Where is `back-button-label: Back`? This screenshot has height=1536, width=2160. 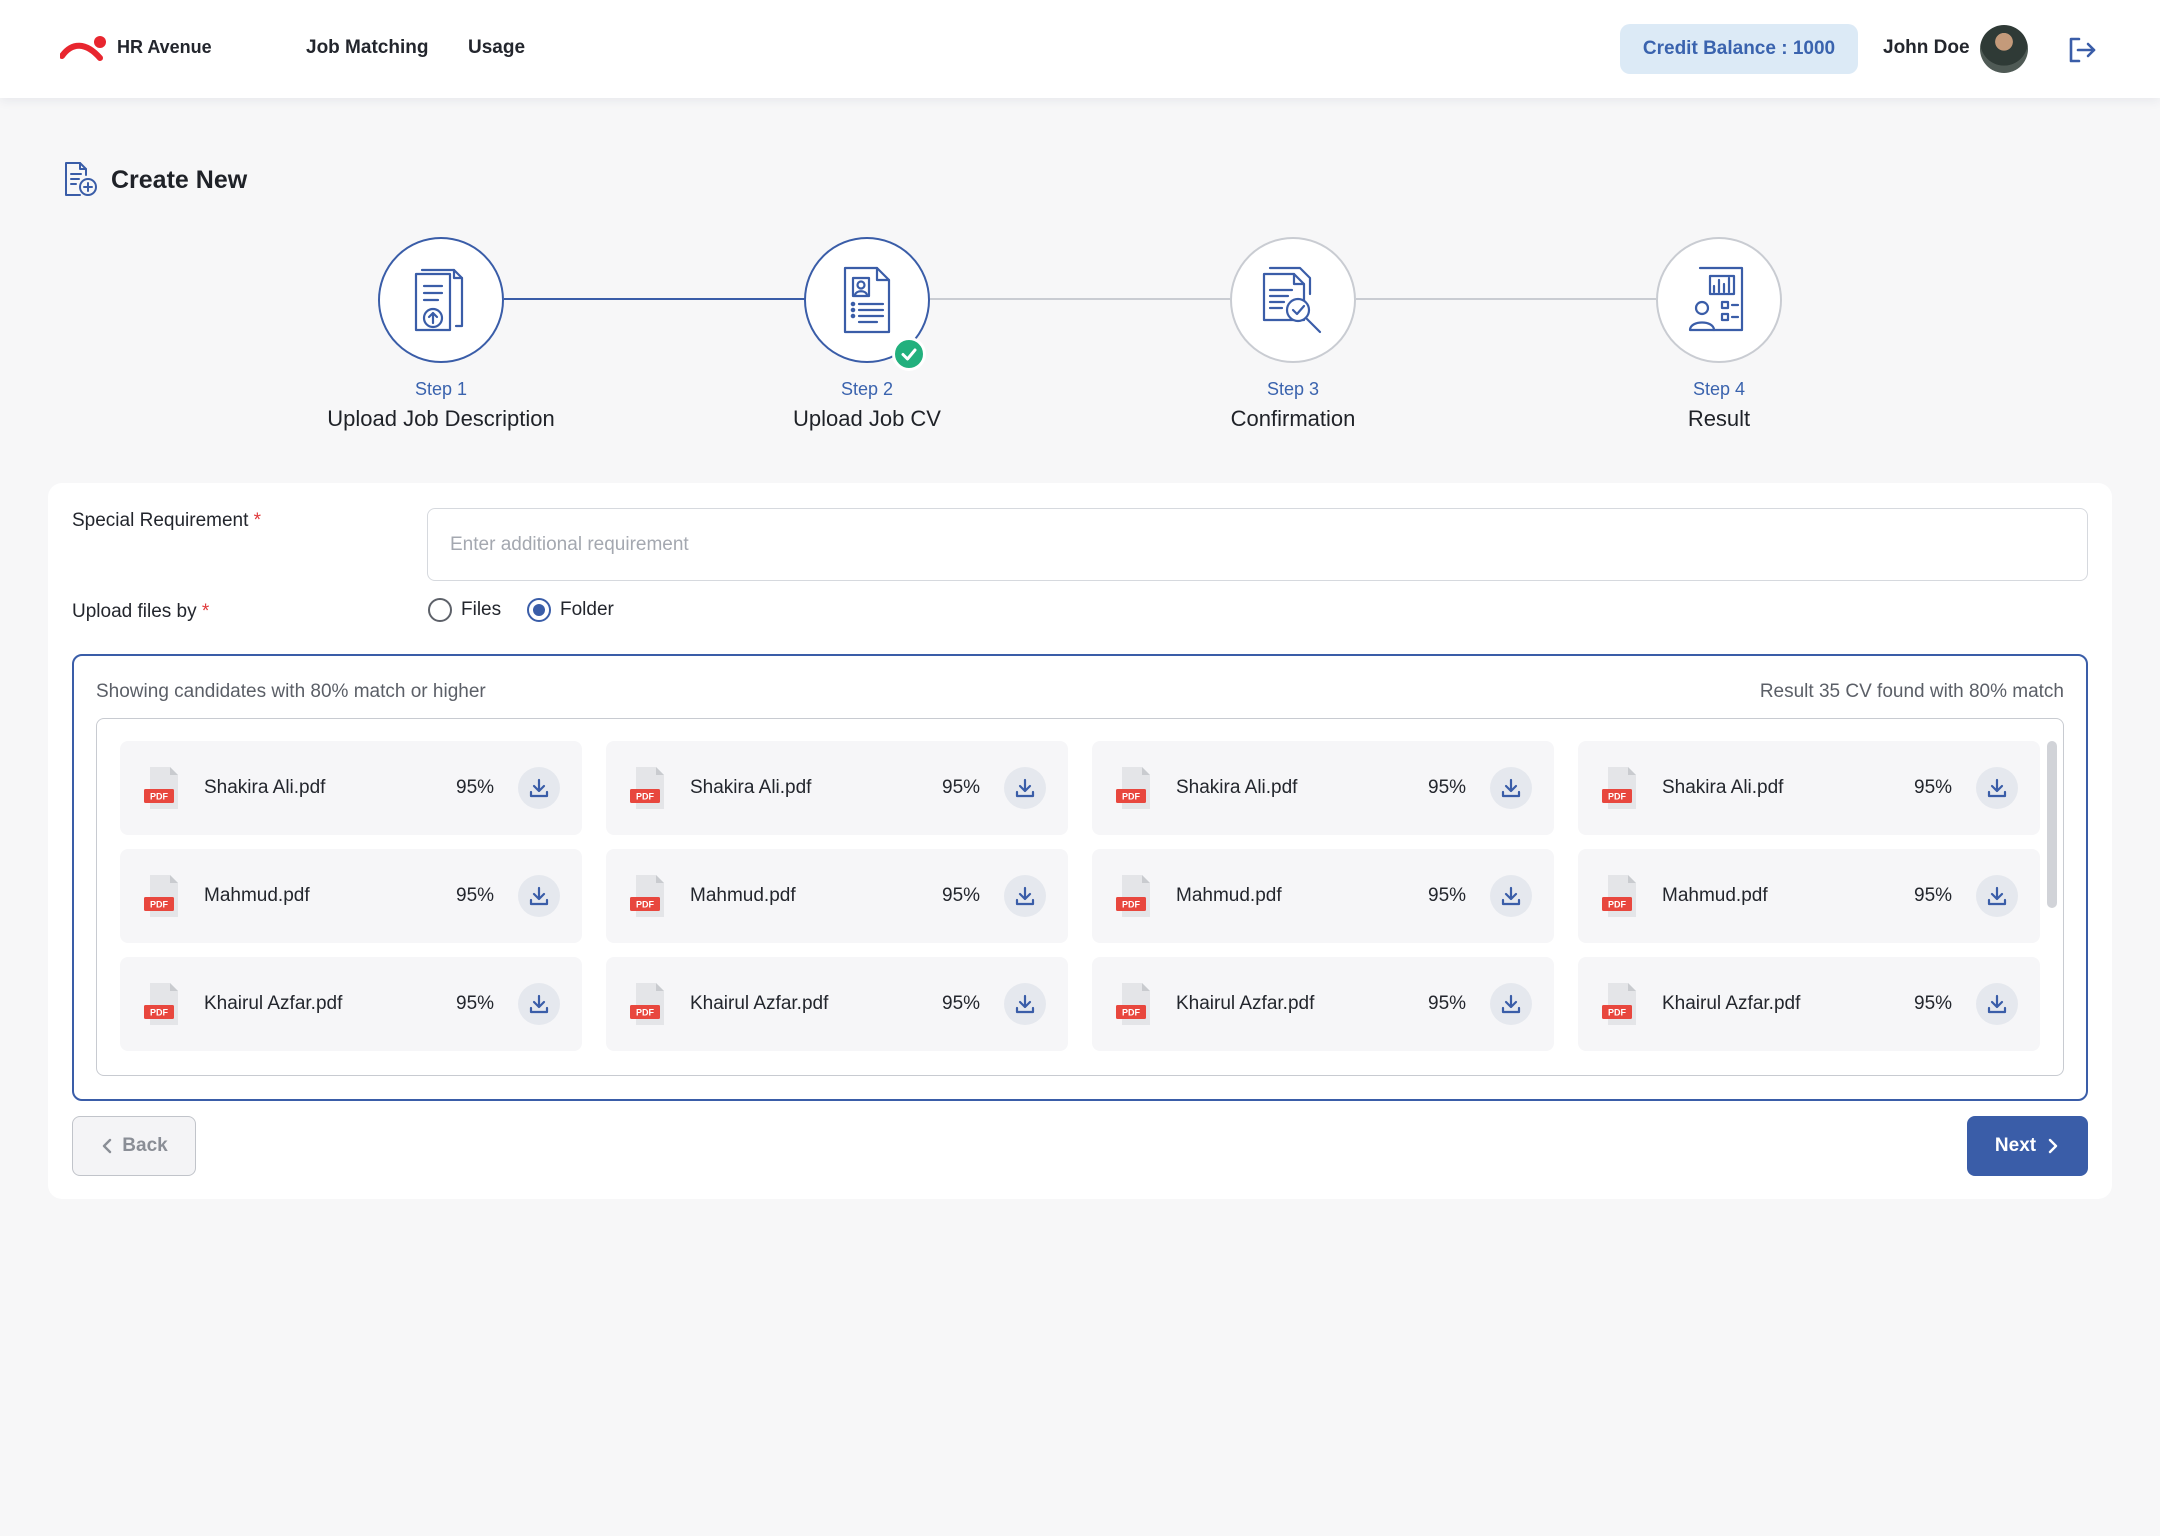 back-button-label: Back is located at coordinates (145, 1145).